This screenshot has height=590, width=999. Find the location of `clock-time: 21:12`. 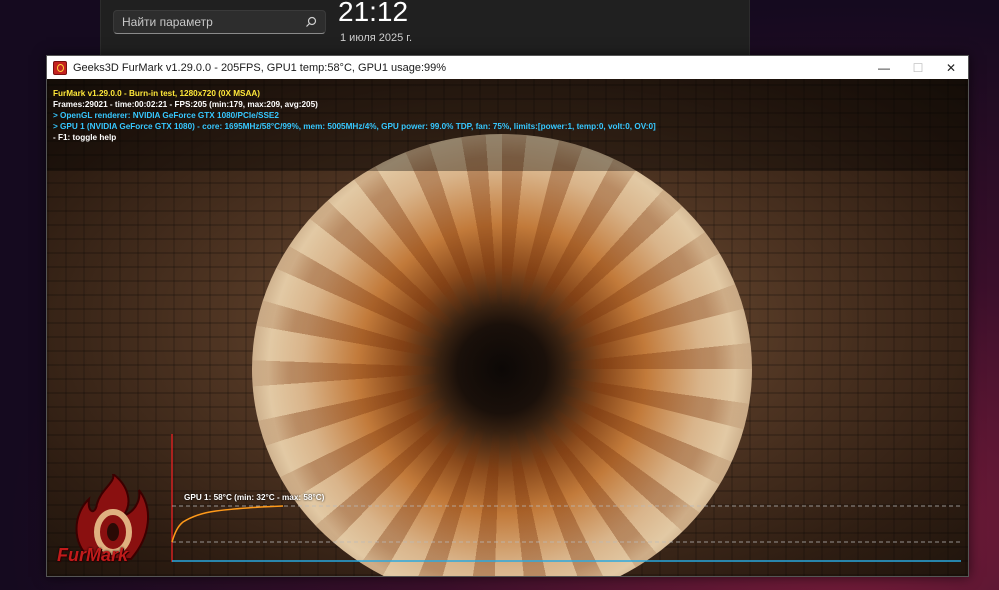

clock-time: 21:12 is located at coordinates (373, 13).